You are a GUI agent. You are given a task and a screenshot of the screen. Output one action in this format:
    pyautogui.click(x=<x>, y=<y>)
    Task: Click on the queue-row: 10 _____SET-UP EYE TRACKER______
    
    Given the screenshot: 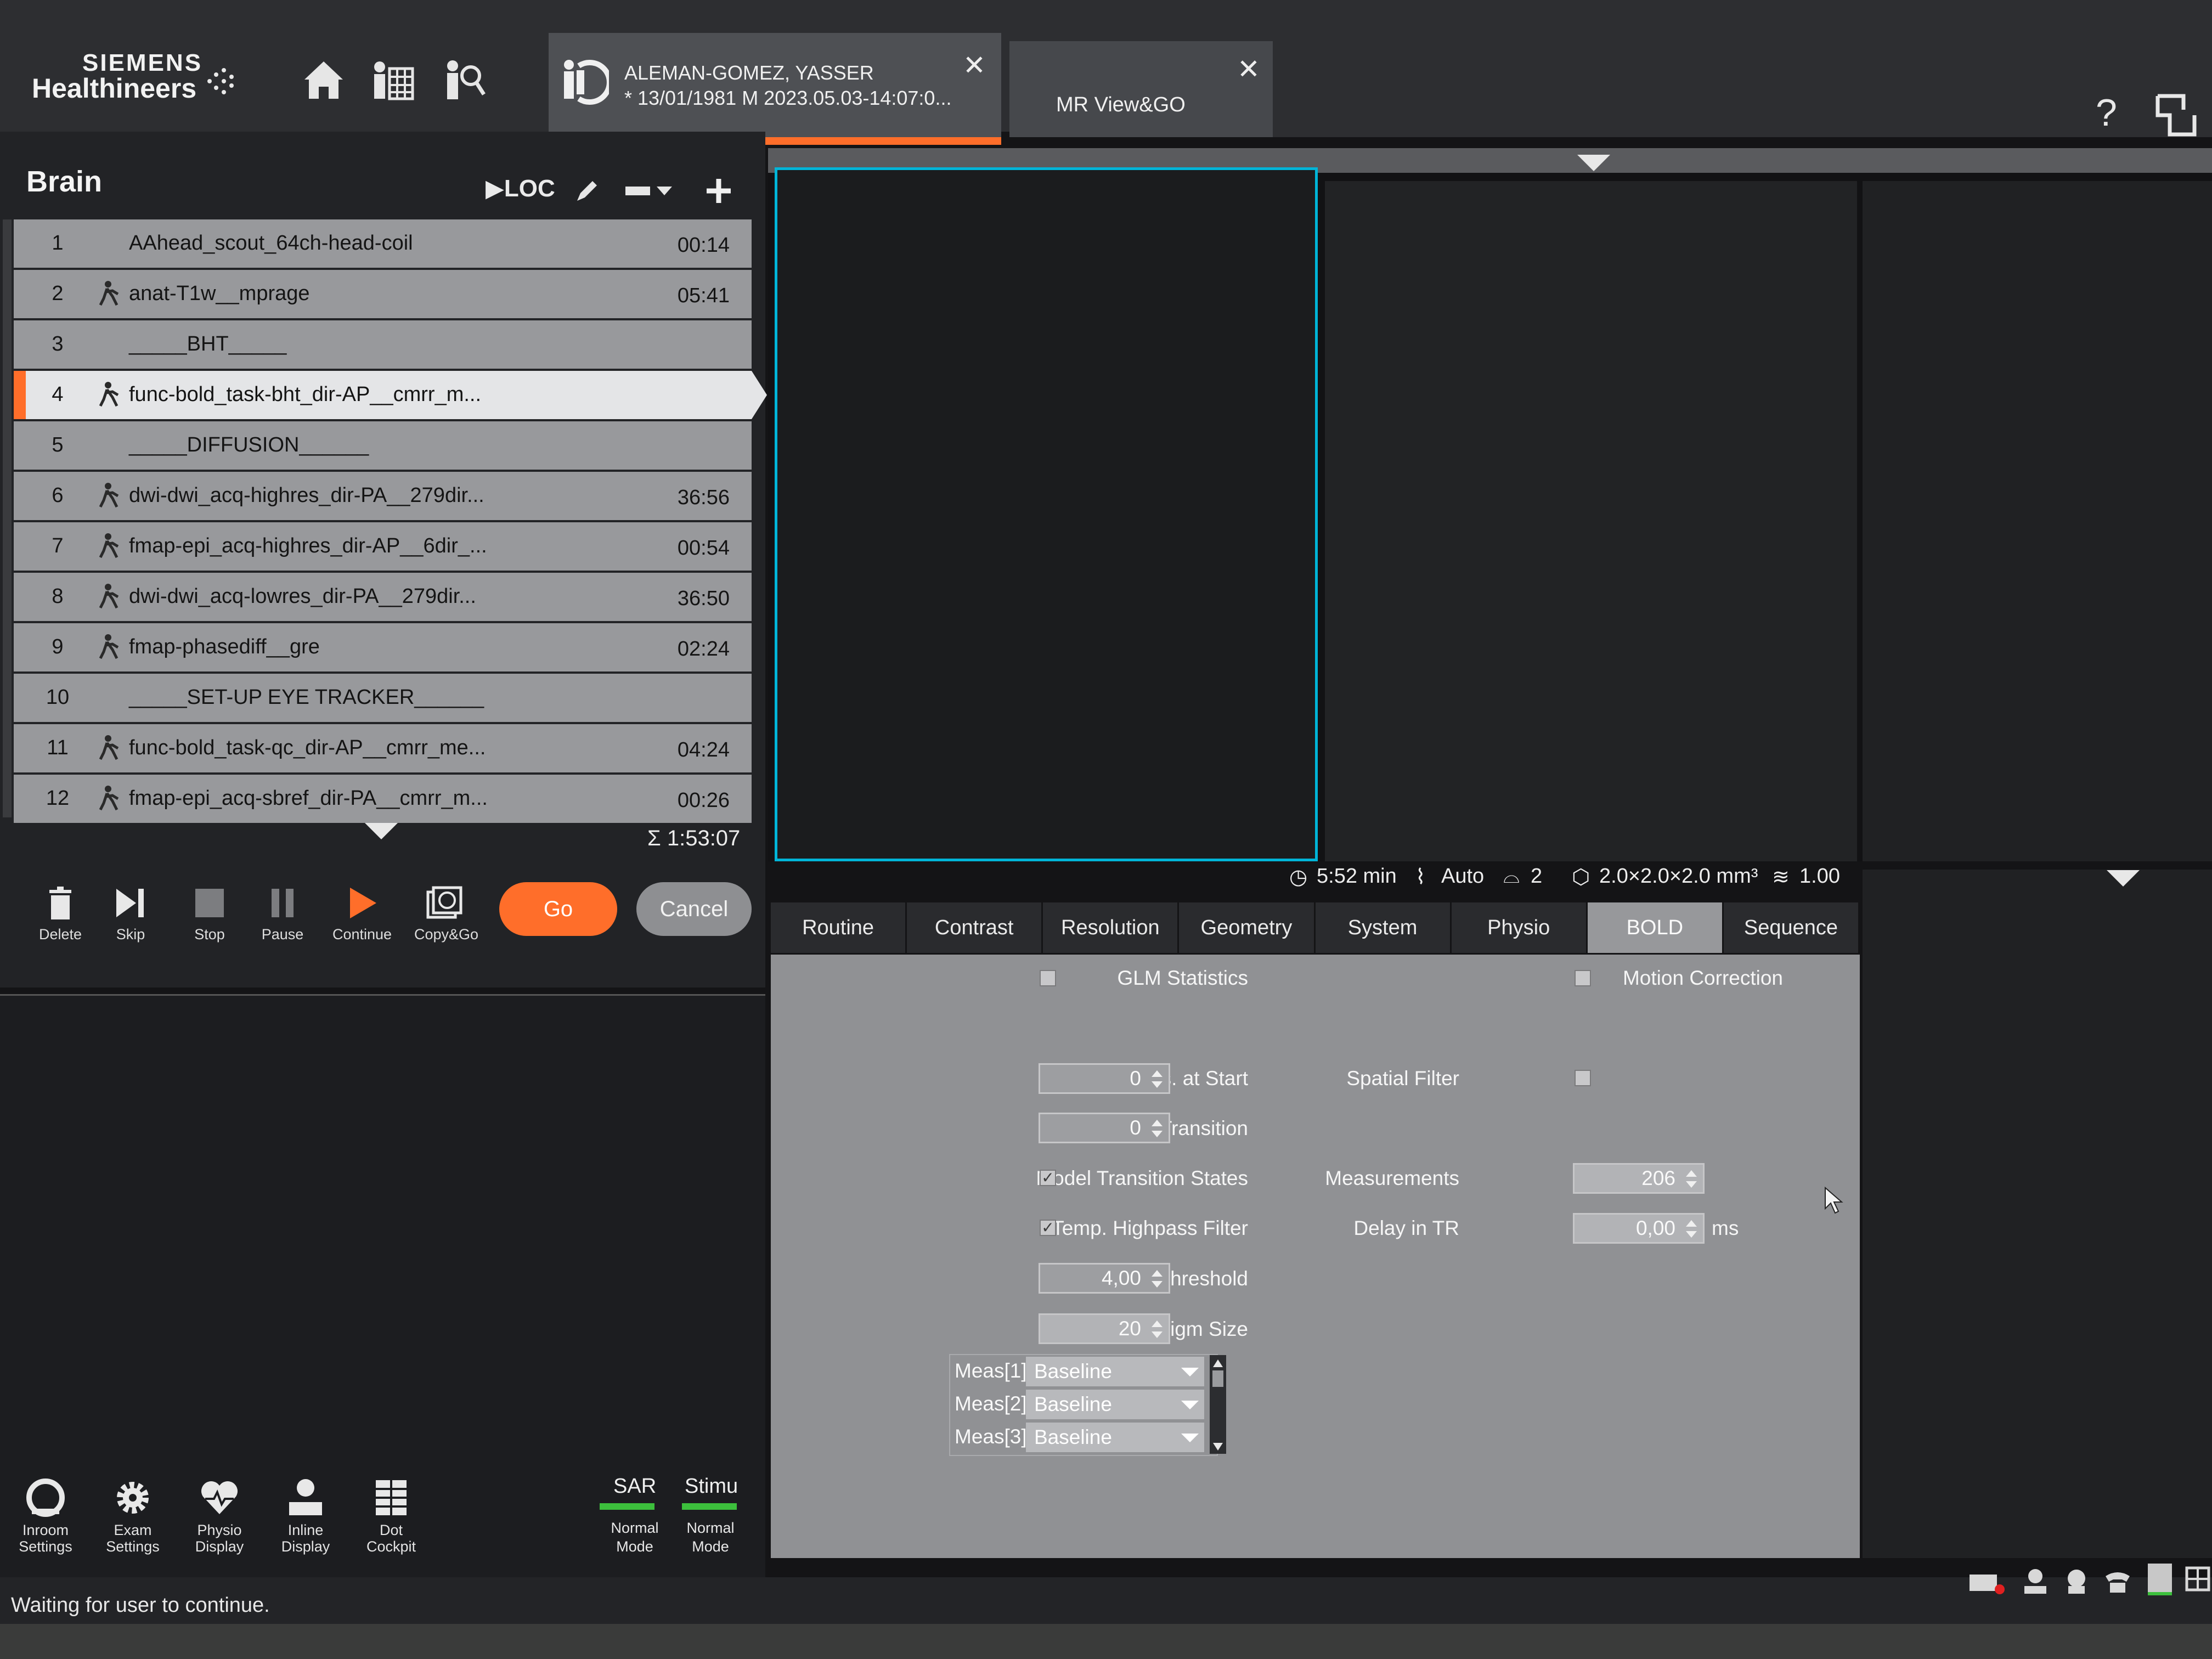 What is the action you would take?
    pyautogui.click(x=383, y=698)
    